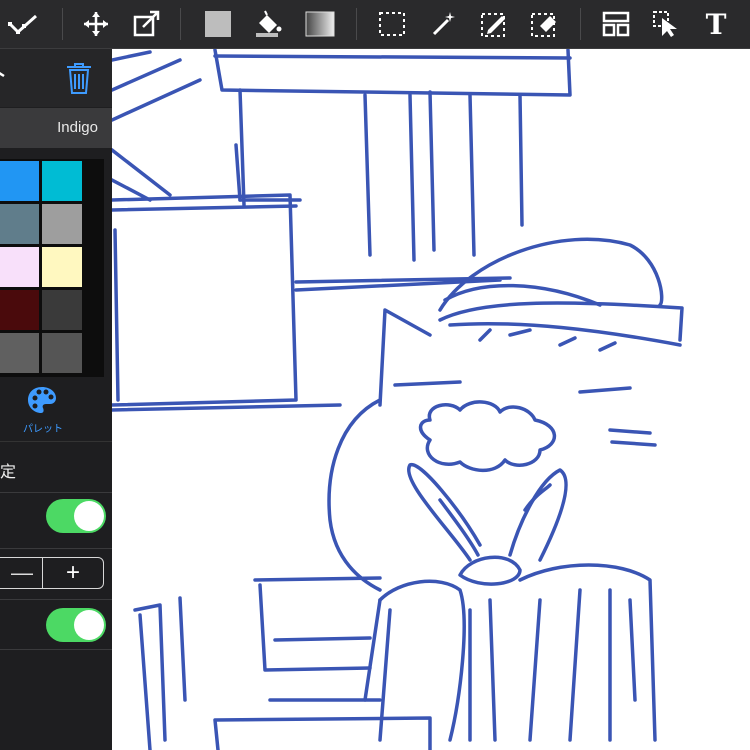  I want to click on settings-heading: 定, so click(56, 466).